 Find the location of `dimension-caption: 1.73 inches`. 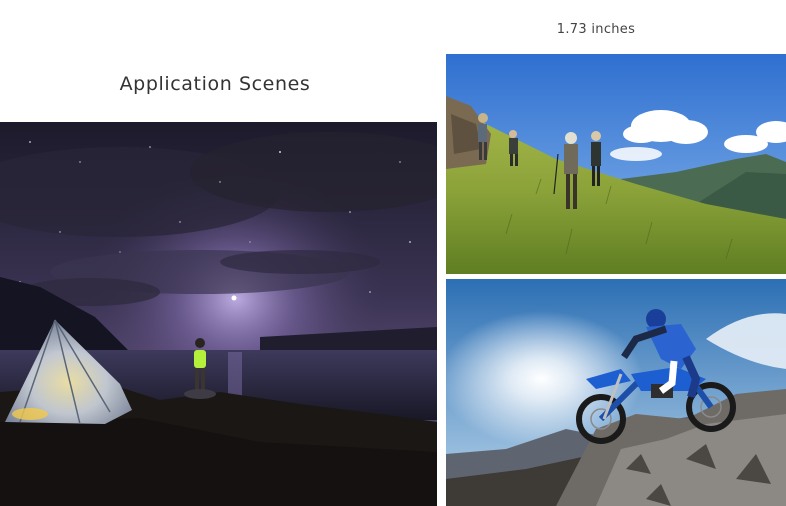

dimension-caption: 1.73 inches is located at coordinates (596, 29).